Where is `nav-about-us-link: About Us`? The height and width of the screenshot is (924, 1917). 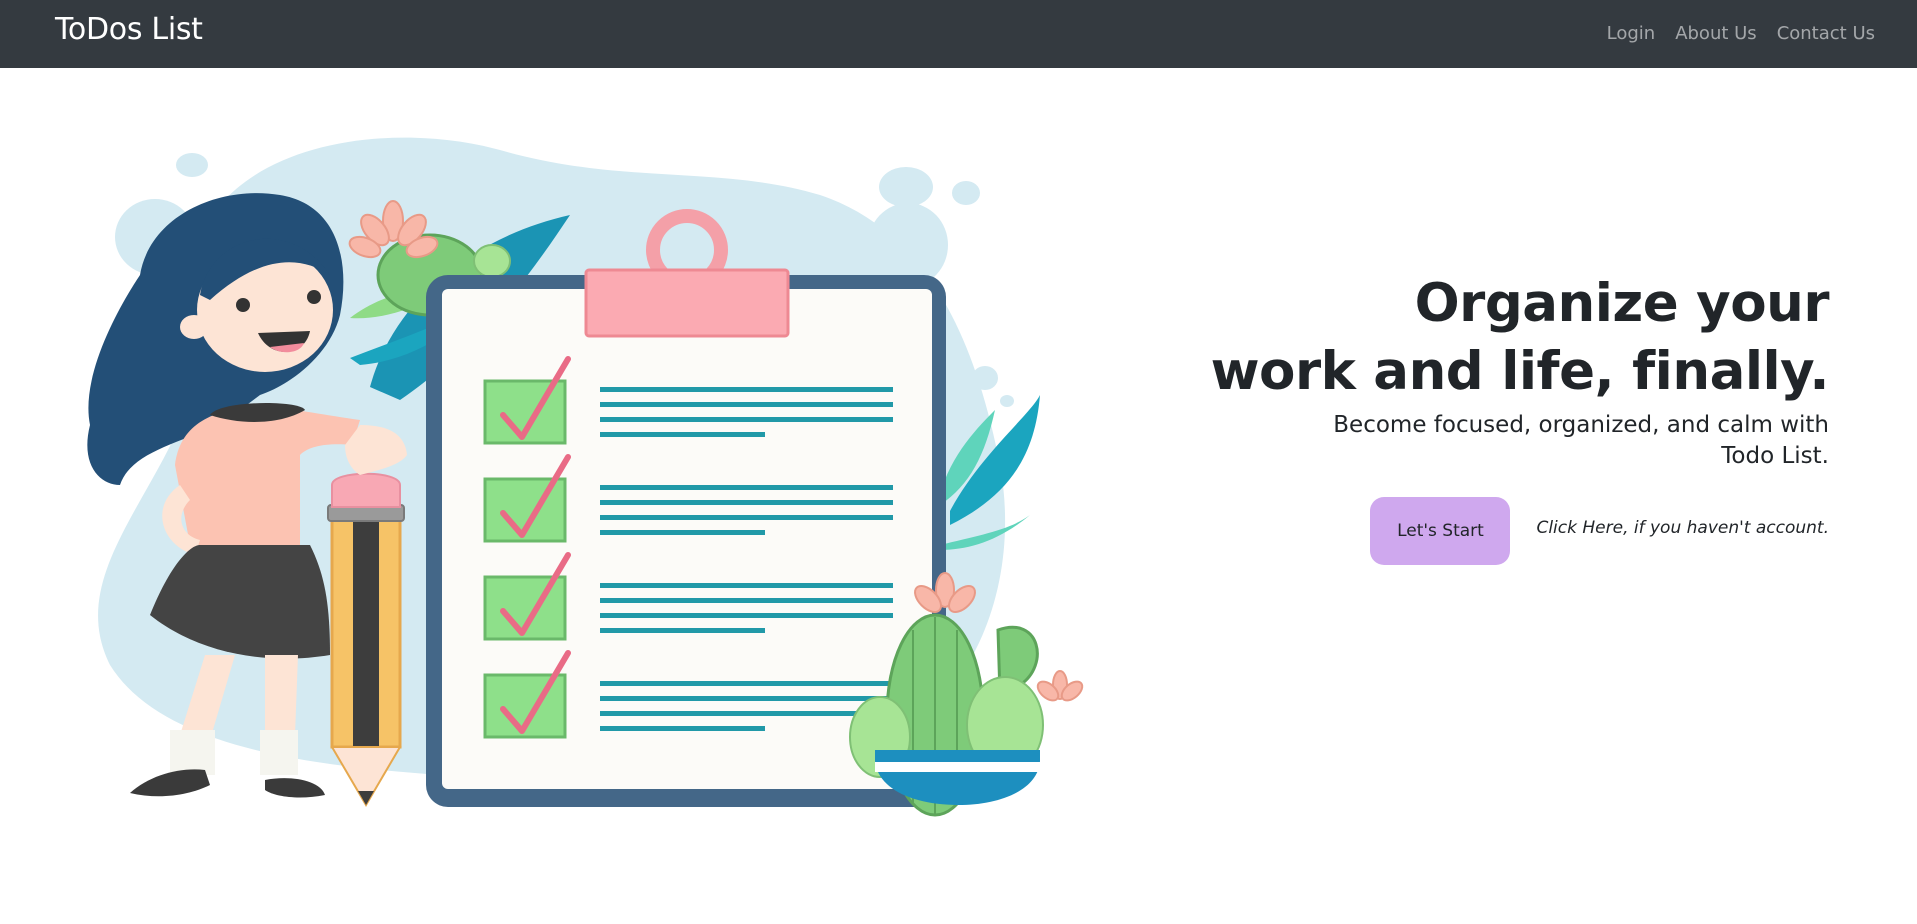 nav-about-us-link: About Us is located at coordinates (1716, 34).